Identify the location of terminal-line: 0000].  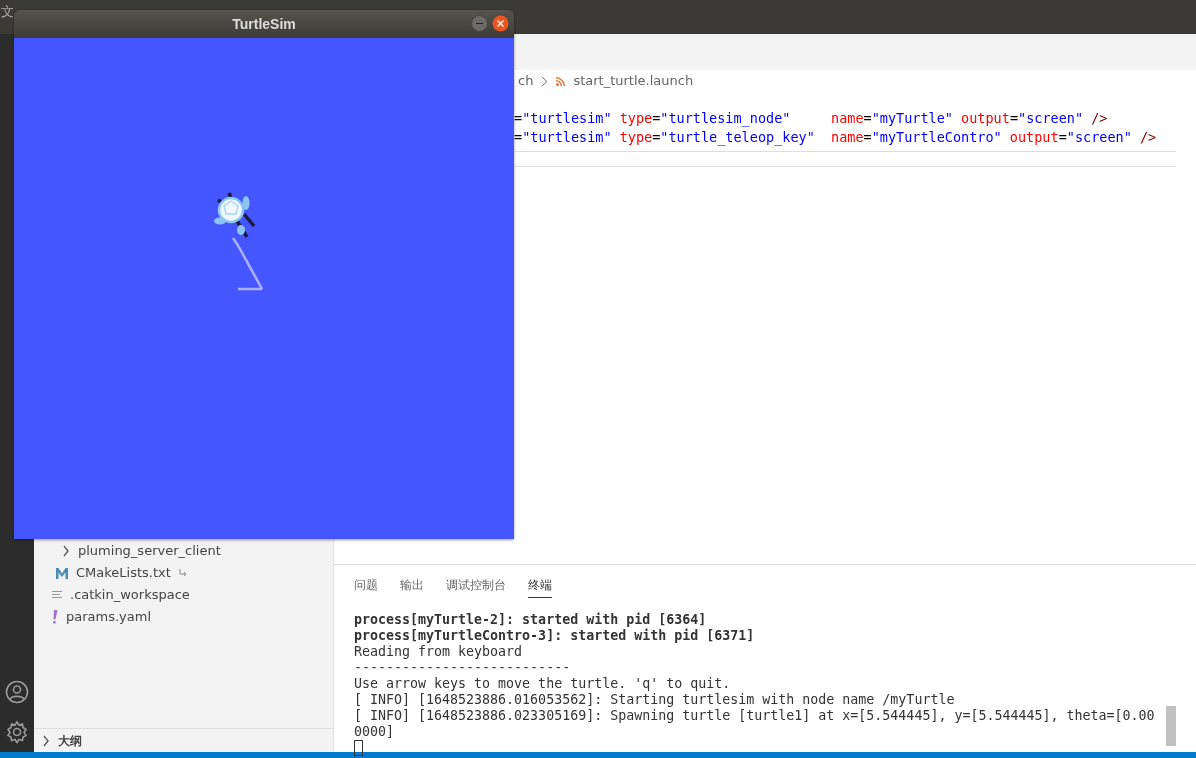
(375, 732).